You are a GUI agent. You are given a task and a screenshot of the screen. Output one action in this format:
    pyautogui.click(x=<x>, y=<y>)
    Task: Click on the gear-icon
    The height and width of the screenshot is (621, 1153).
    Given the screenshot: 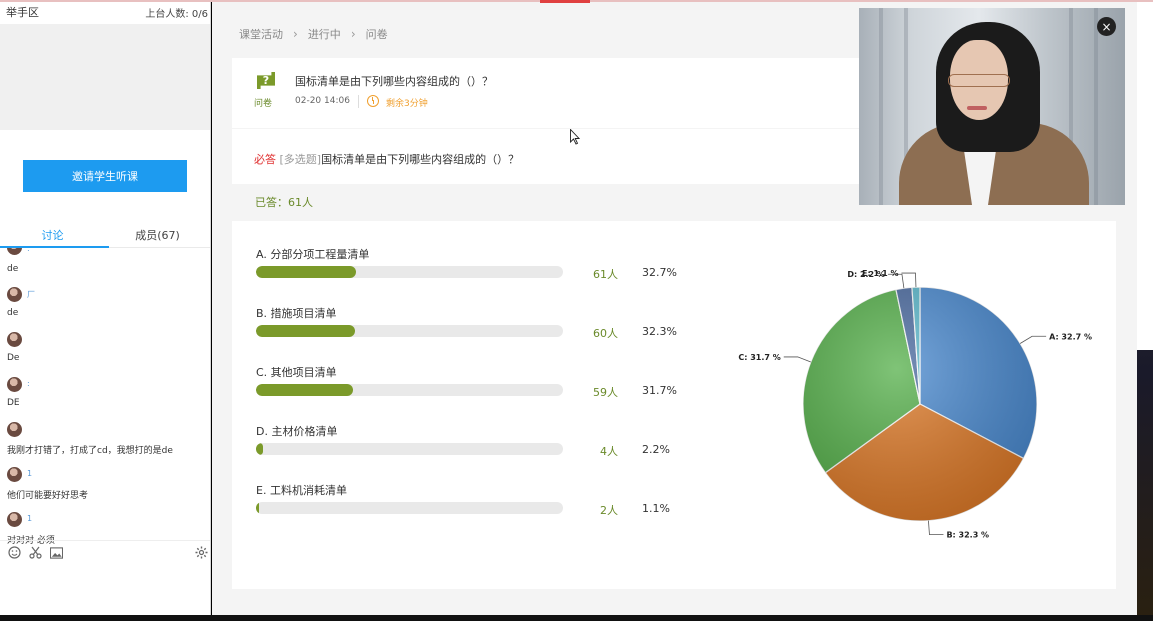 What is the action you would take?
    pyautogui.click(x=201, y=552)
    